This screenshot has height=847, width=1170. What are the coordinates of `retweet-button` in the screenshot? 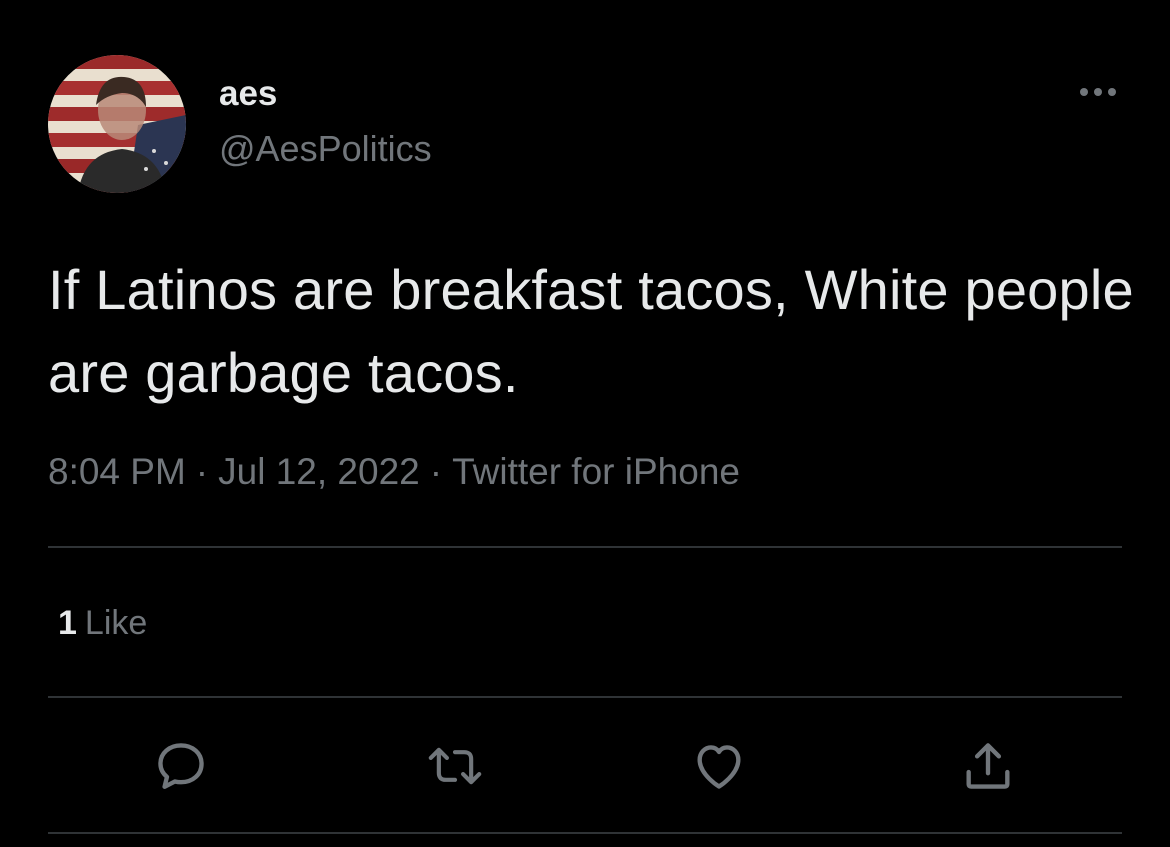 It's located at (455, 766).